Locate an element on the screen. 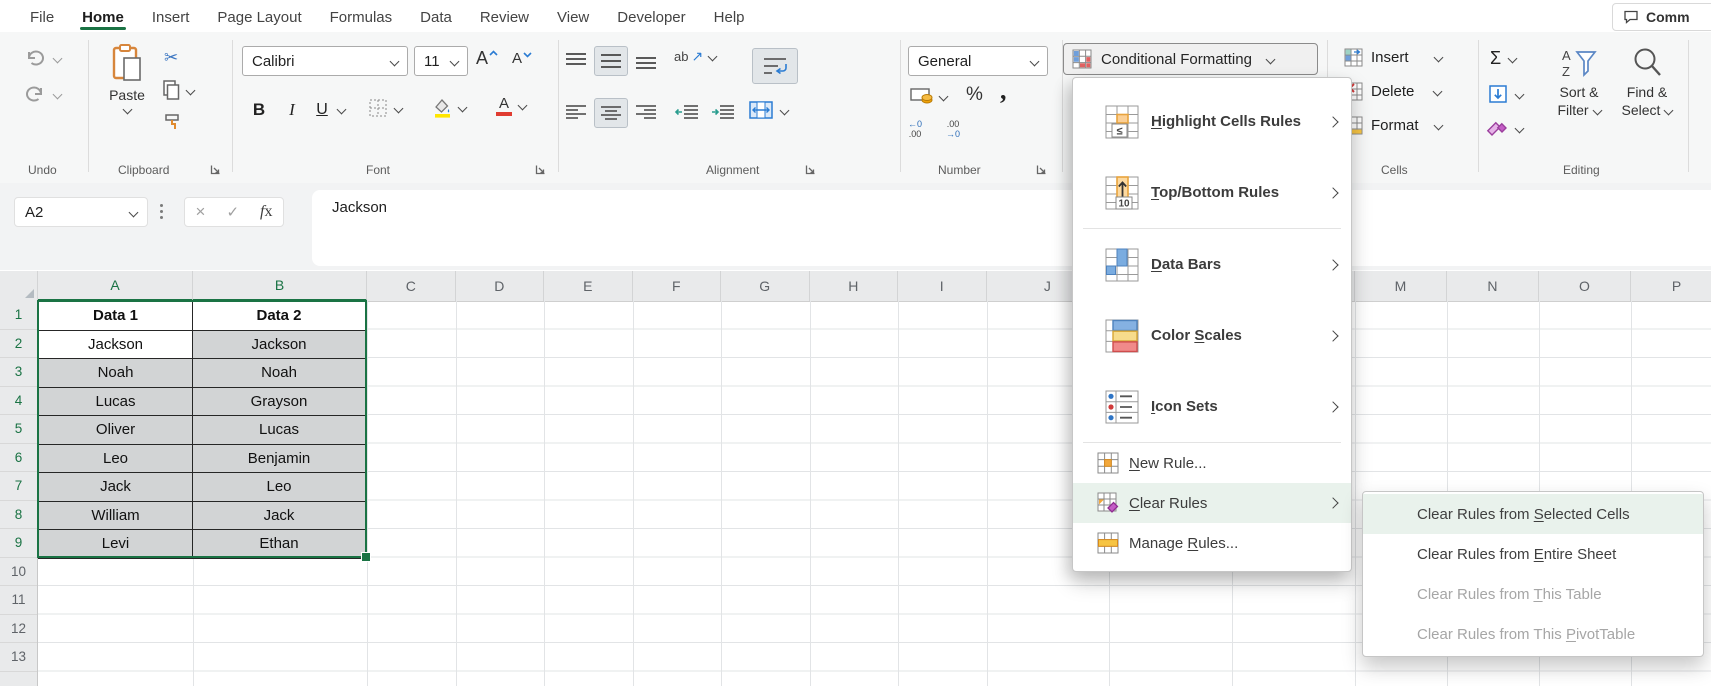 Image resolution: width=1711 pixels, height=686 pixels. formula-bar-grip is located at coordinates (161, 211).